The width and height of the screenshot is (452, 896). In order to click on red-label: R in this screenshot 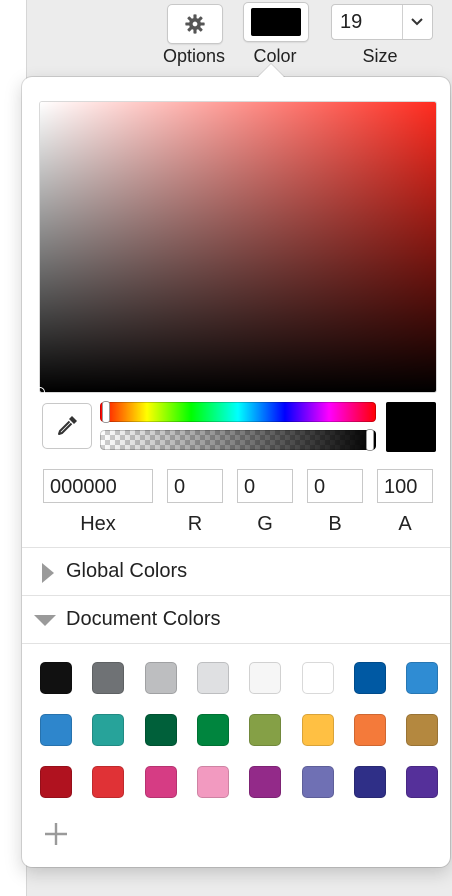, I will do `click(195, 524)`.